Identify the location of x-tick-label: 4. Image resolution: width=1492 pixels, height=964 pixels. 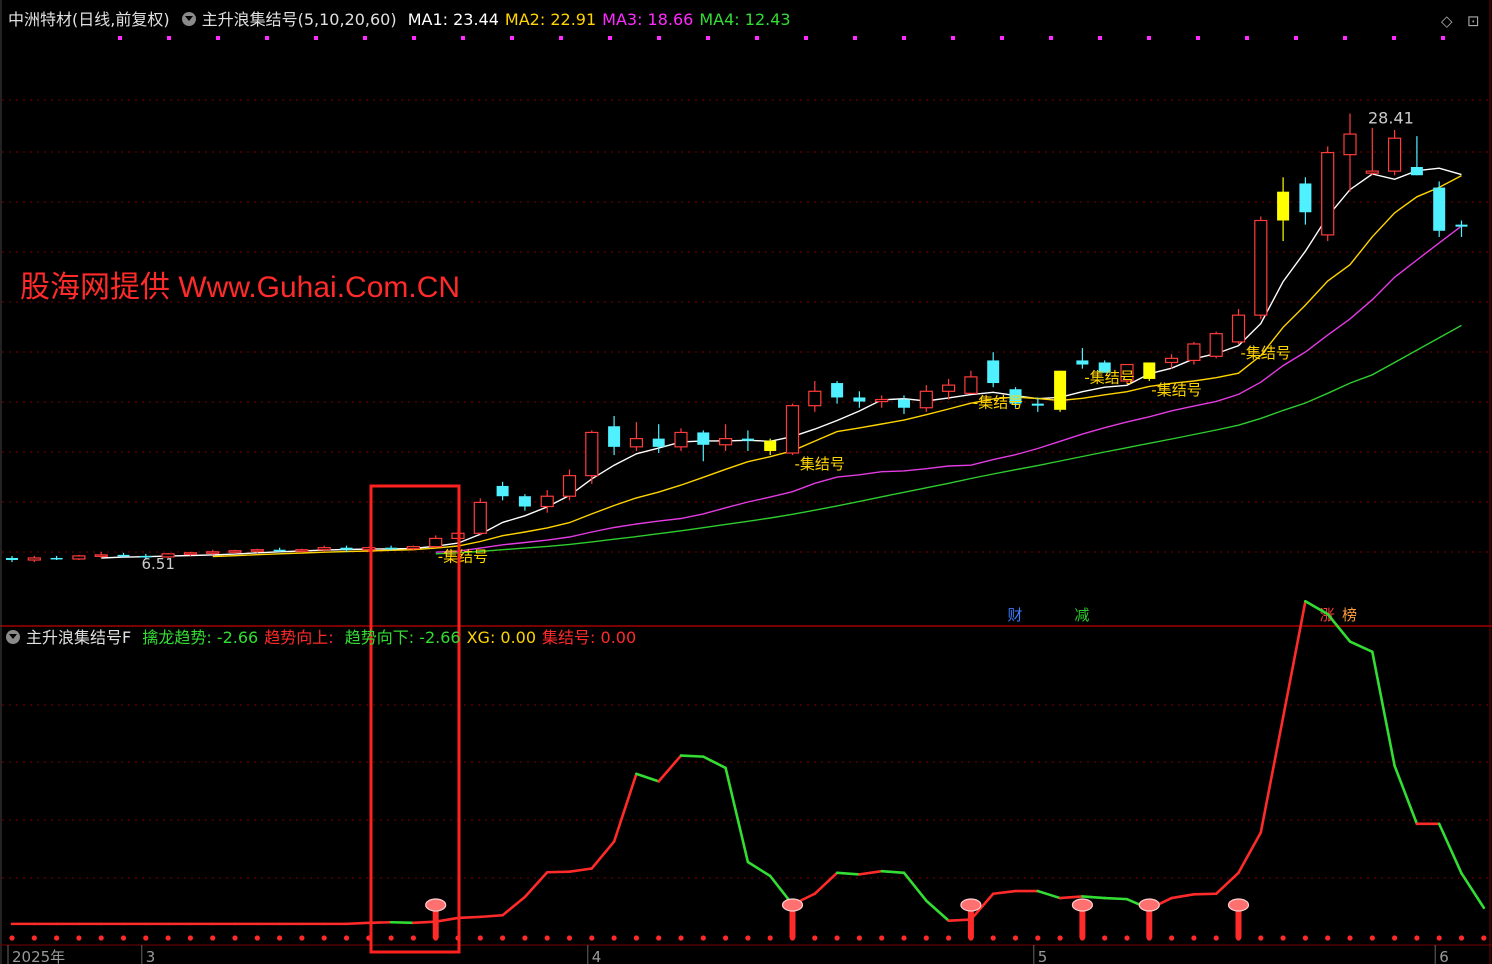
(597, 956).